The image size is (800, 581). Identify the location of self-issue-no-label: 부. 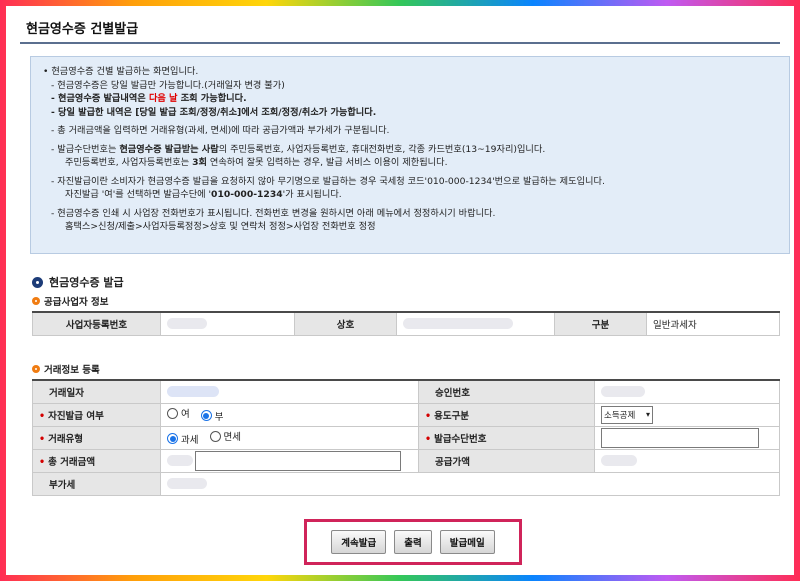
(219, 417).